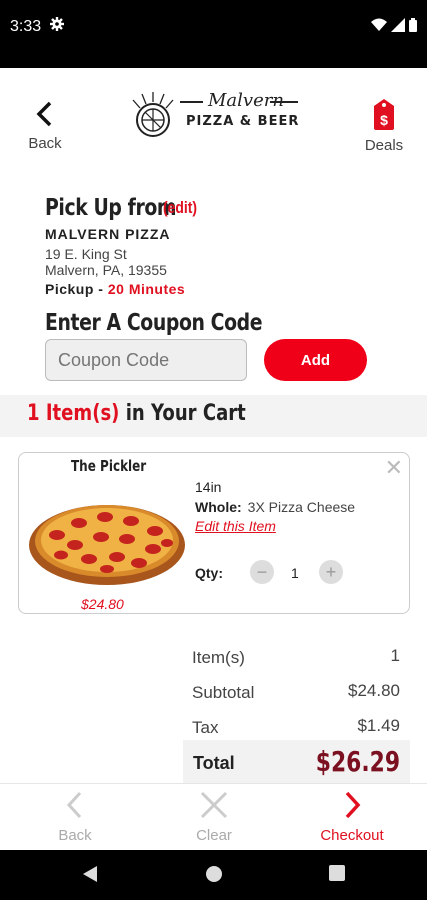 The width and height of the screenshot is (427, 900). I want to click on store-address-line1: 19 E. King St, so click(86, 254).